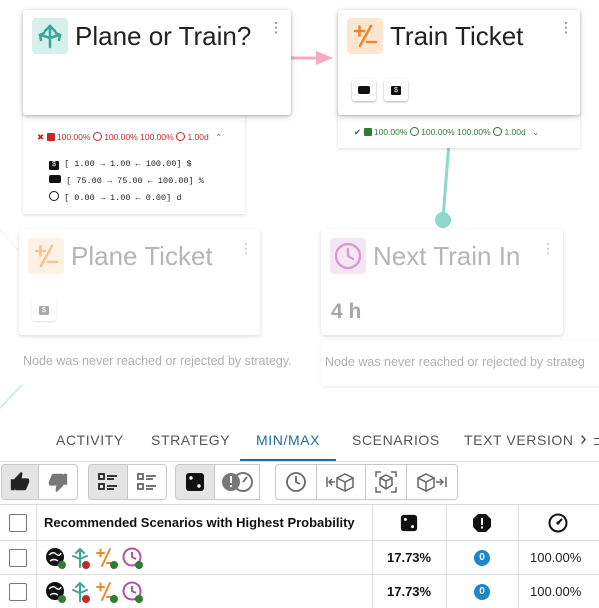  I want to click on thumbs-up-button, so click(20, 482).